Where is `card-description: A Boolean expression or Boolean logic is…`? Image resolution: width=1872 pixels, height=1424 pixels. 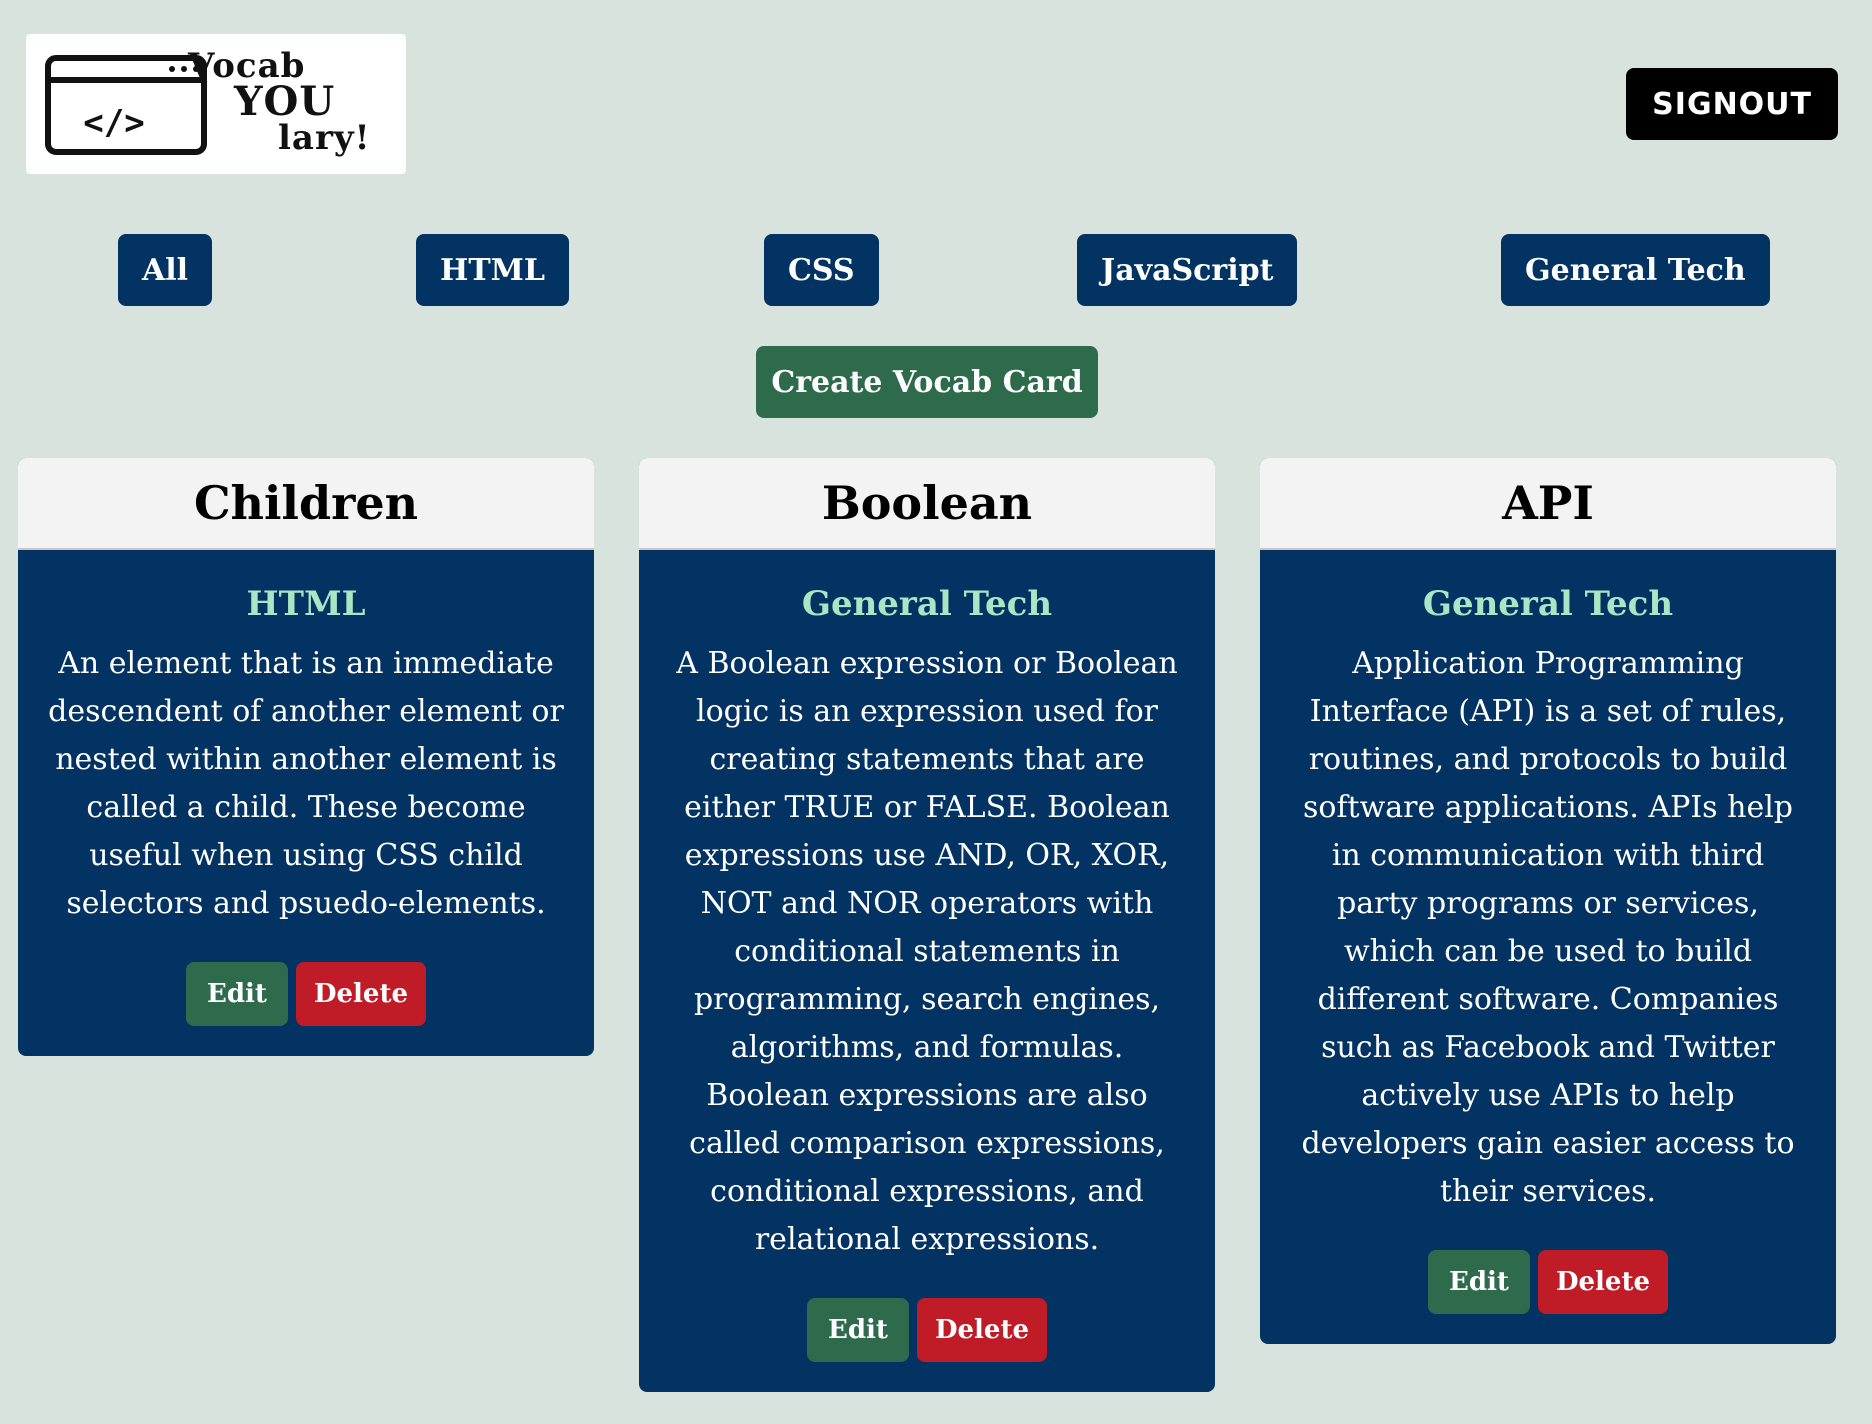 card-description: A Boolean expression or Boolean logic is… is located at coordinates (927, 951).